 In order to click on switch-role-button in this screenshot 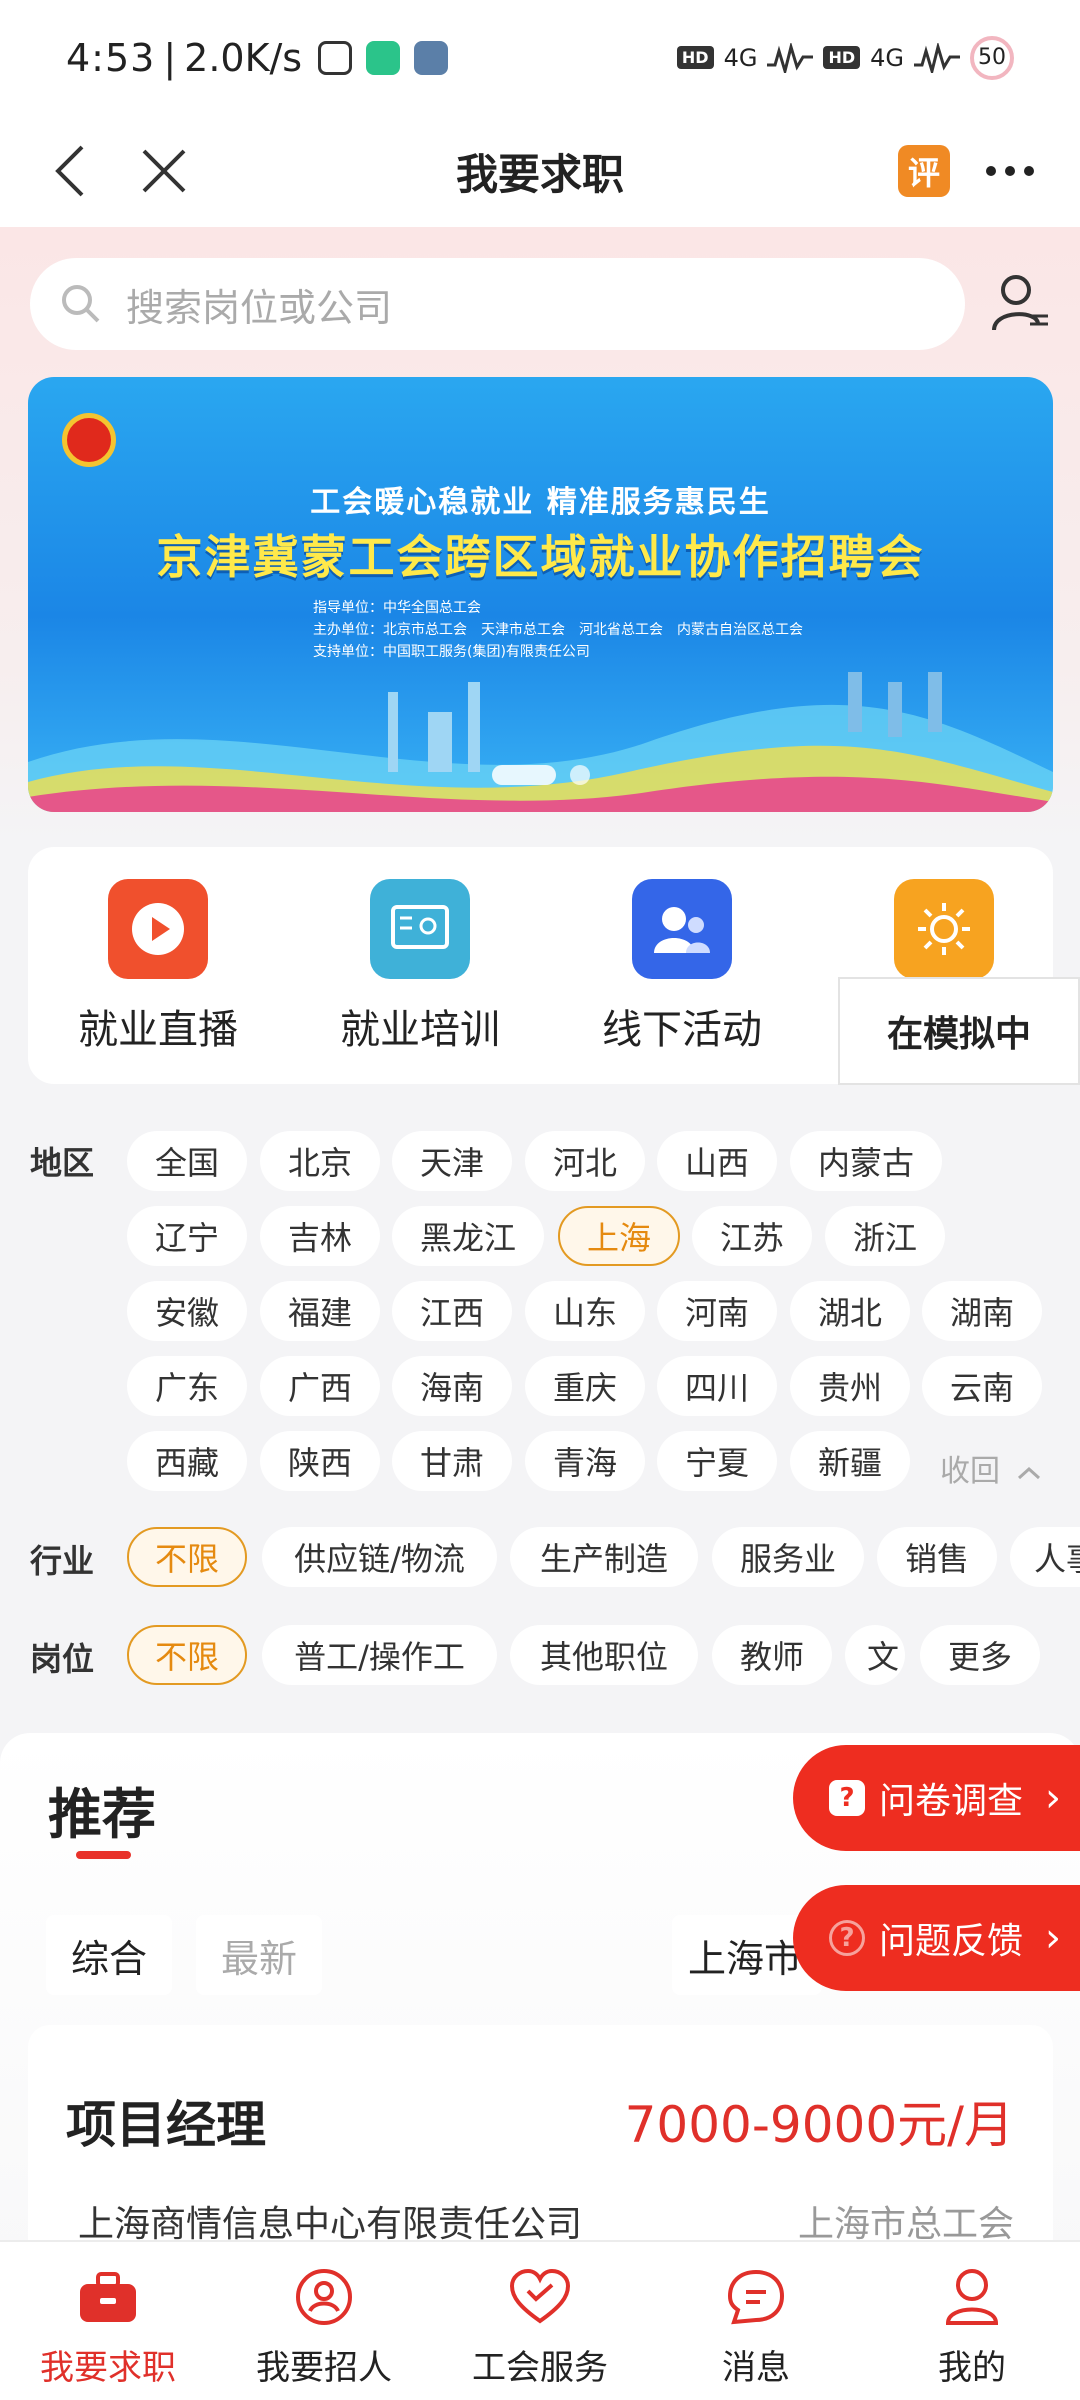, I will do `click(1021, 303)`.